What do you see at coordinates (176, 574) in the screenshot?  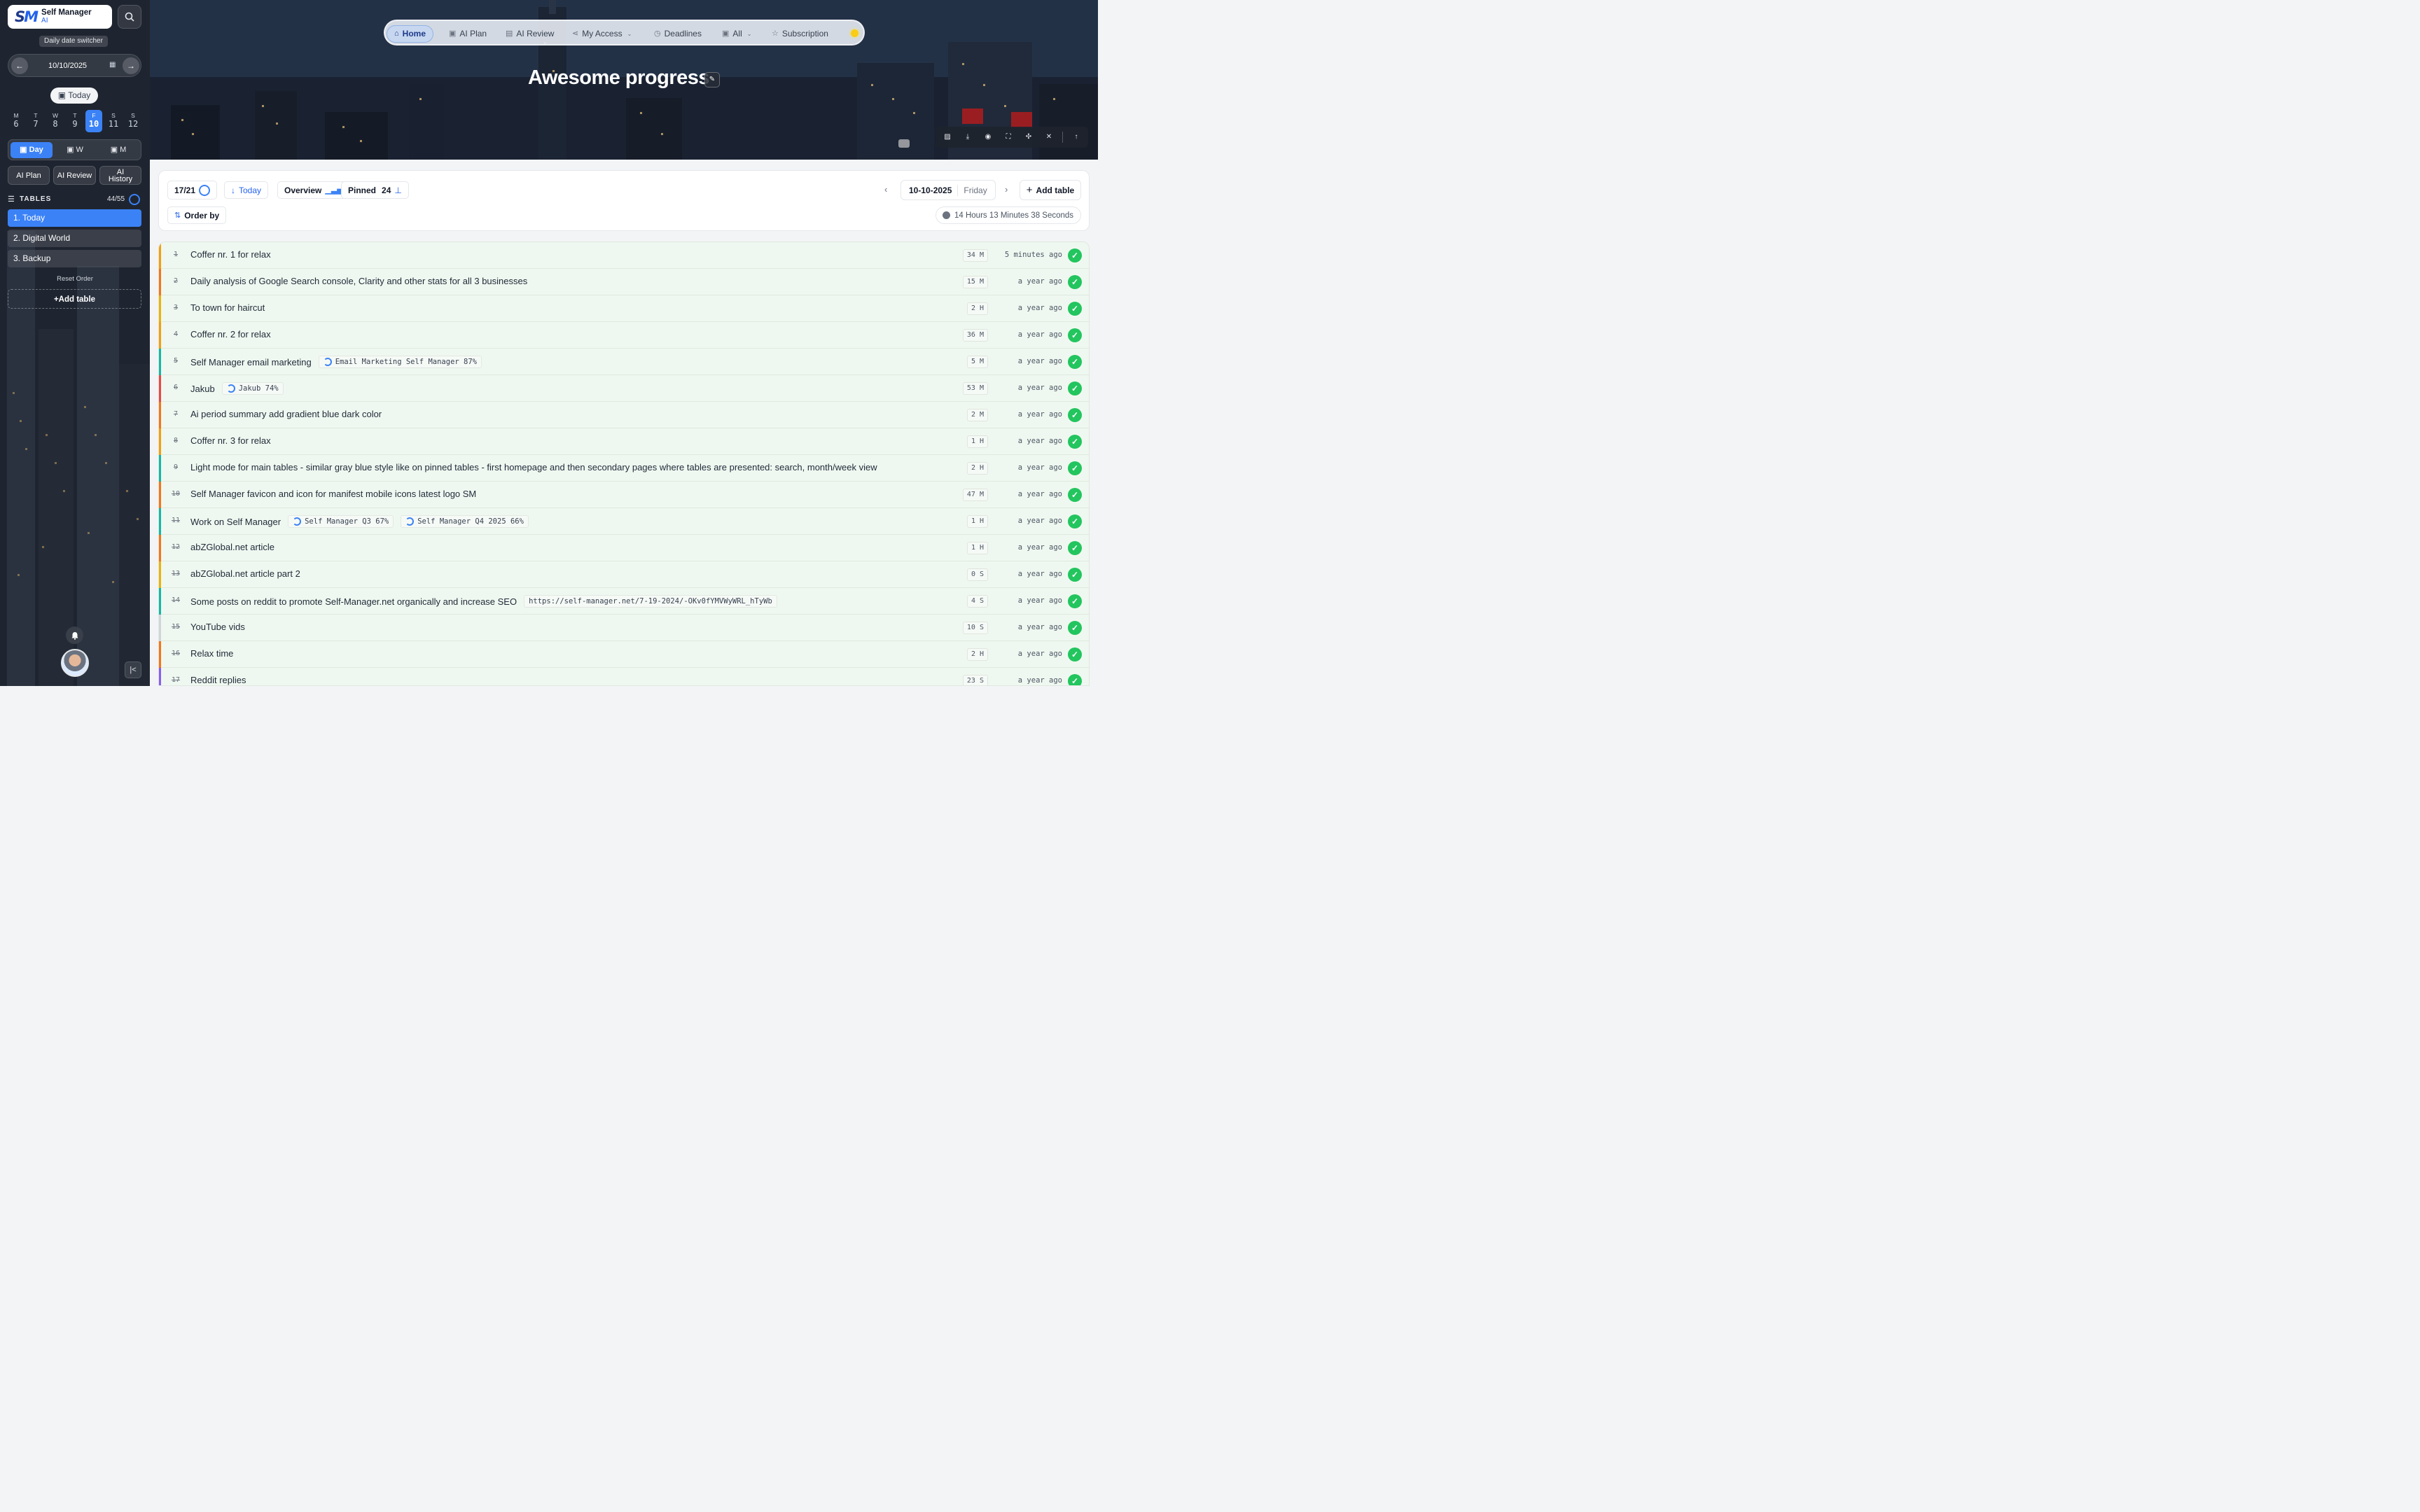 I see `task-number: 13` at bounding box center [176, 574].